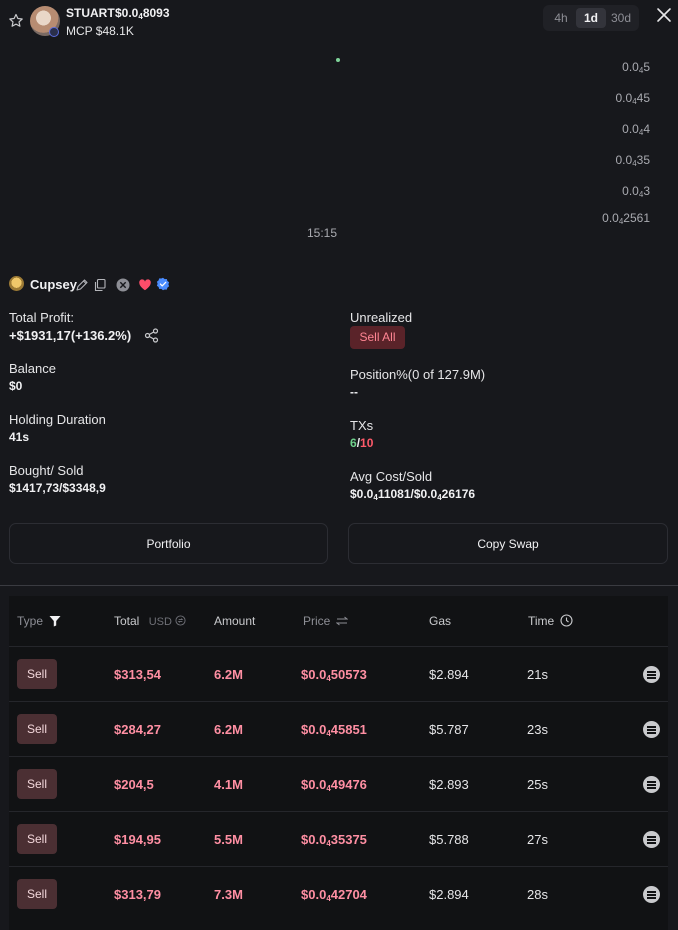 This screenshot has height=930, width=678. What do you see at coordinates (362, 425) in the screenshot?
I see `txs-label: TXs` at bounding box center [362, 425].